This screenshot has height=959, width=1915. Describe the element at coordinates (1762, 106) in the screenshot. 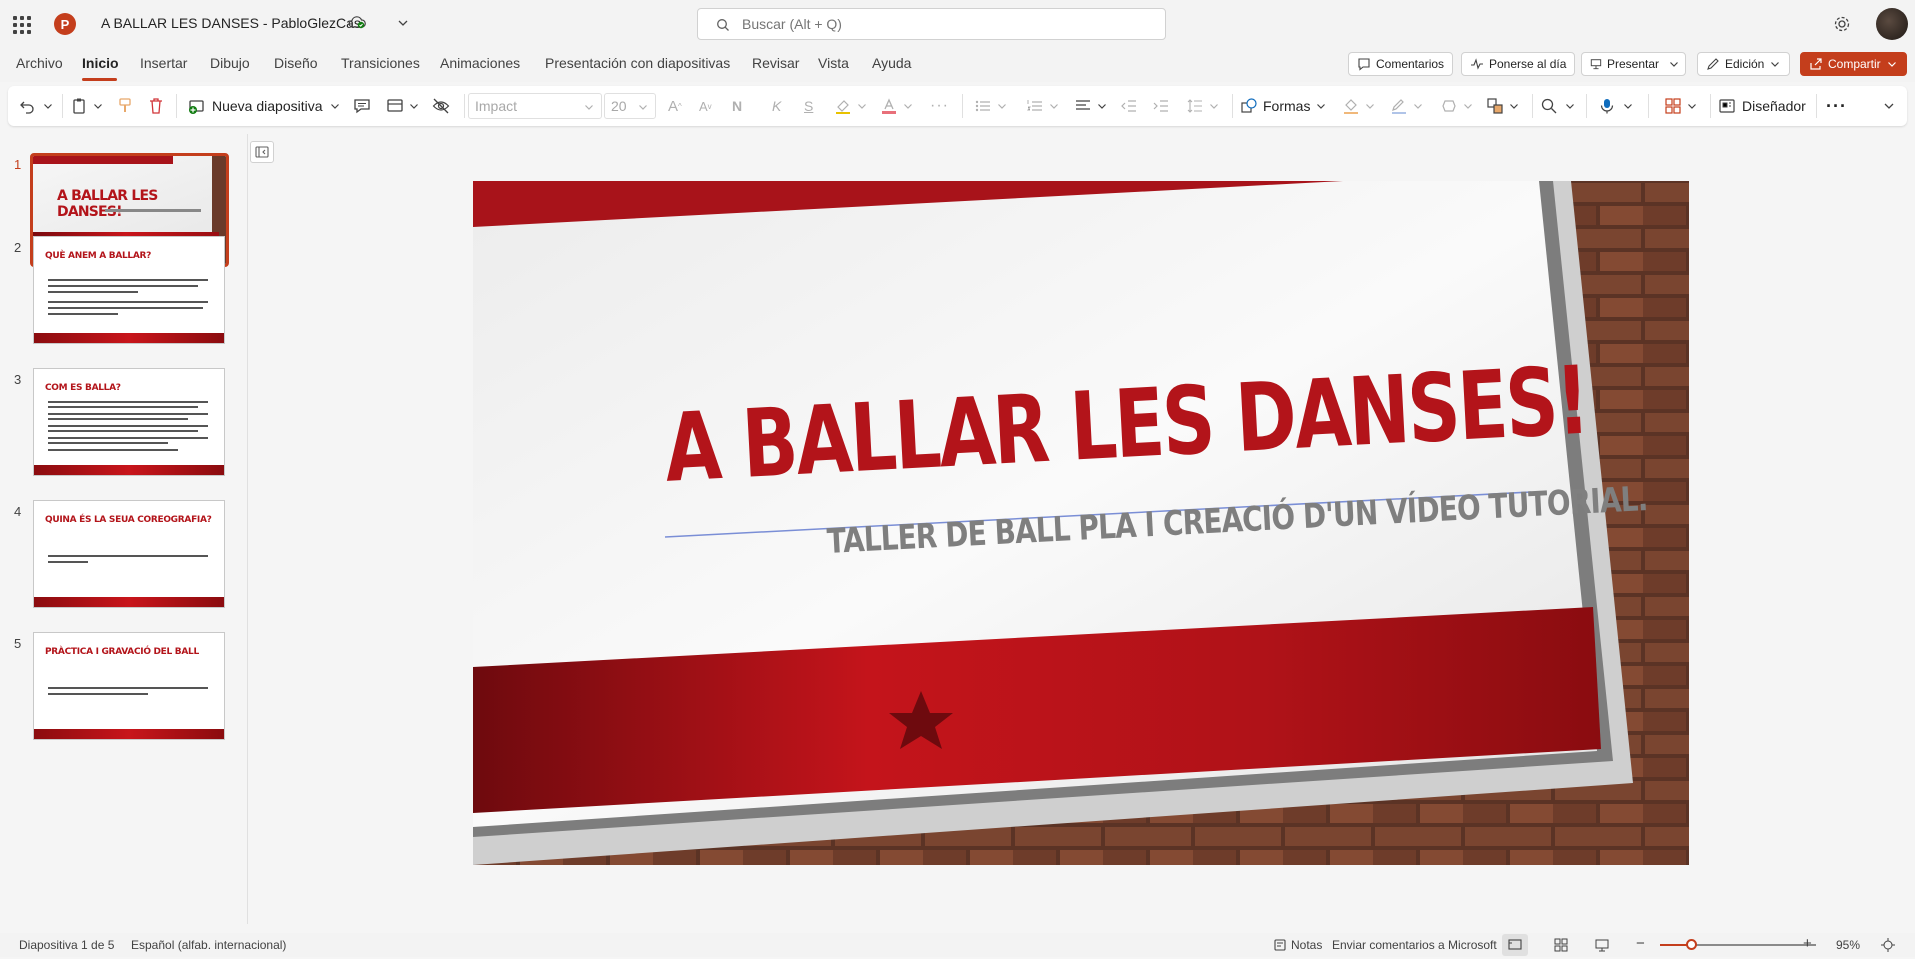

I see `designer-button: Diseñador` at that location.